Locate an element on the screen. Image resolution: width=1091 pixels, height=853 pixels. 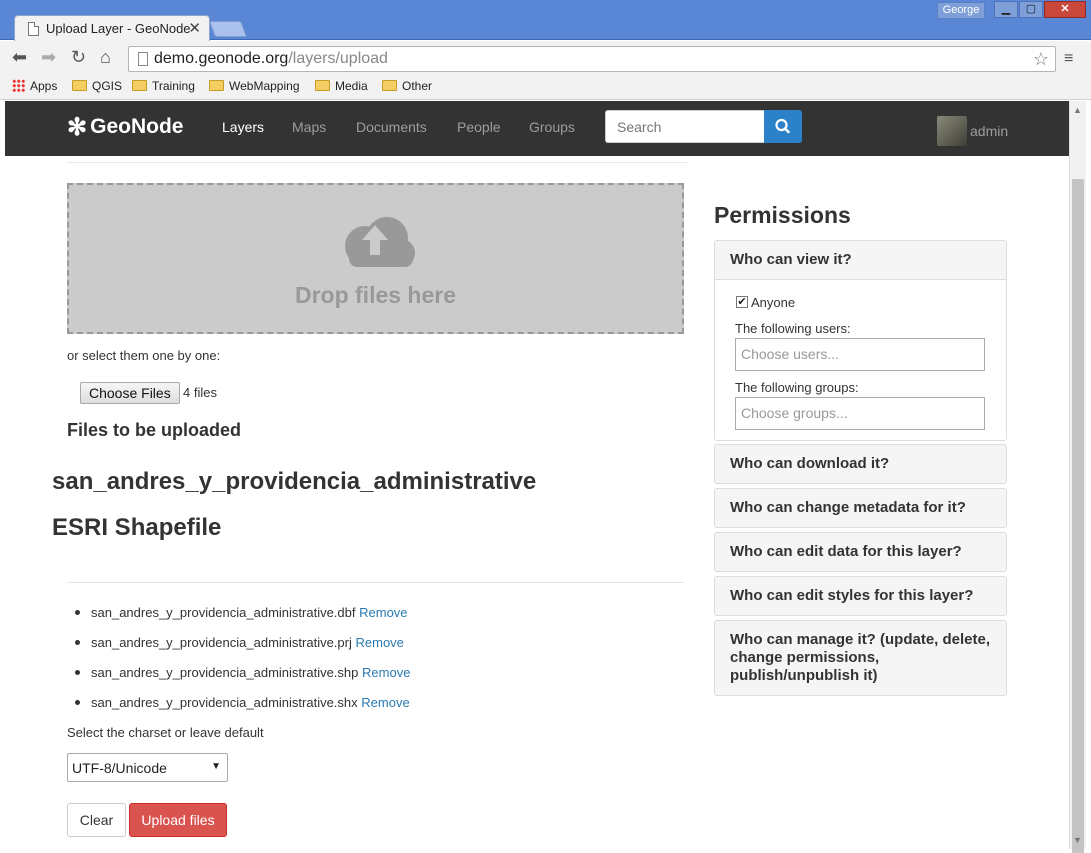
panel-heading: Who can download it? is located at coordinates (860, 464).